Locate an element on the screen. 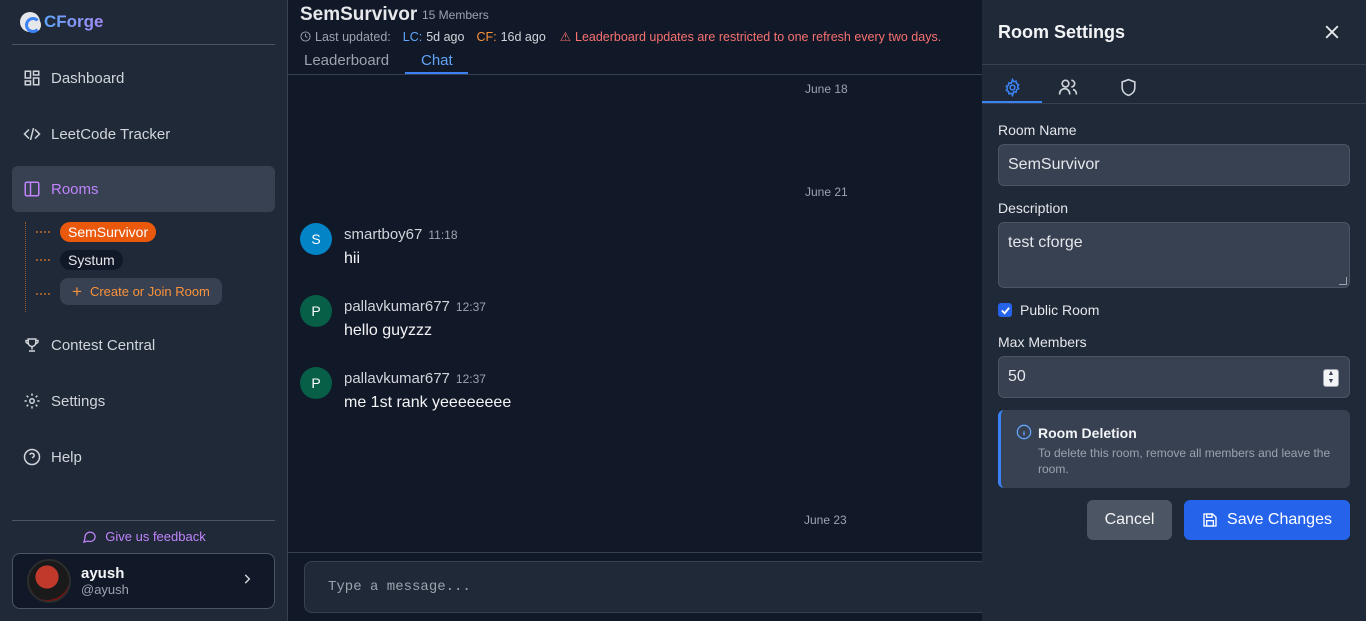  room-tabs: Leaderboard Chat is located at coordinates (635, 59).